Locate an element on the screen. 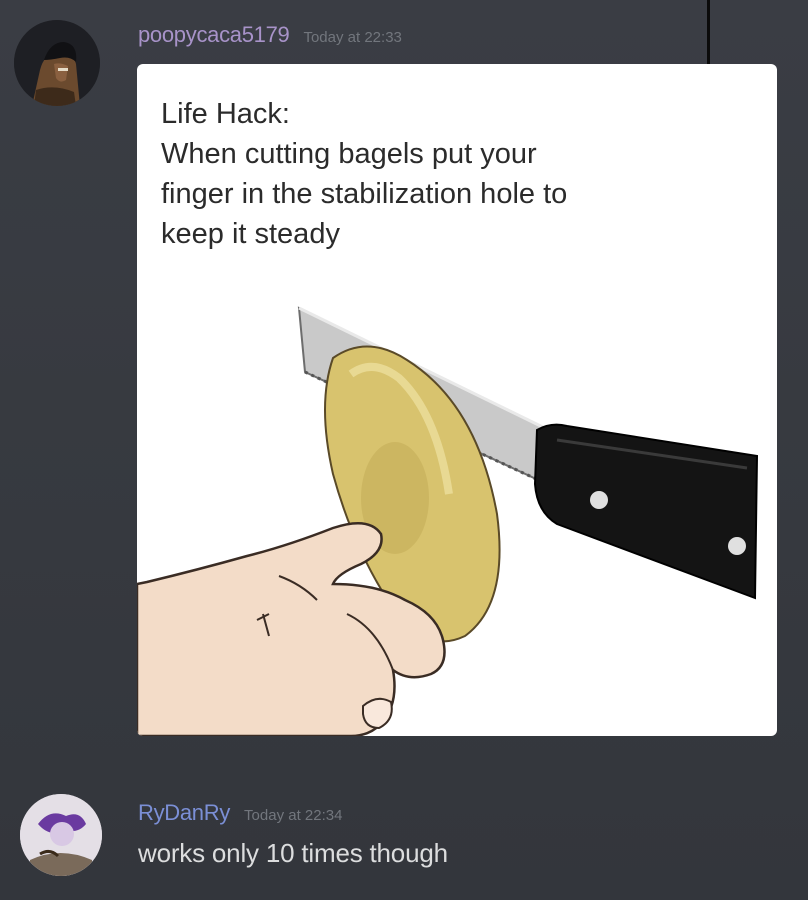  caption-line: keep it steady is located at coordinates (250, 234).